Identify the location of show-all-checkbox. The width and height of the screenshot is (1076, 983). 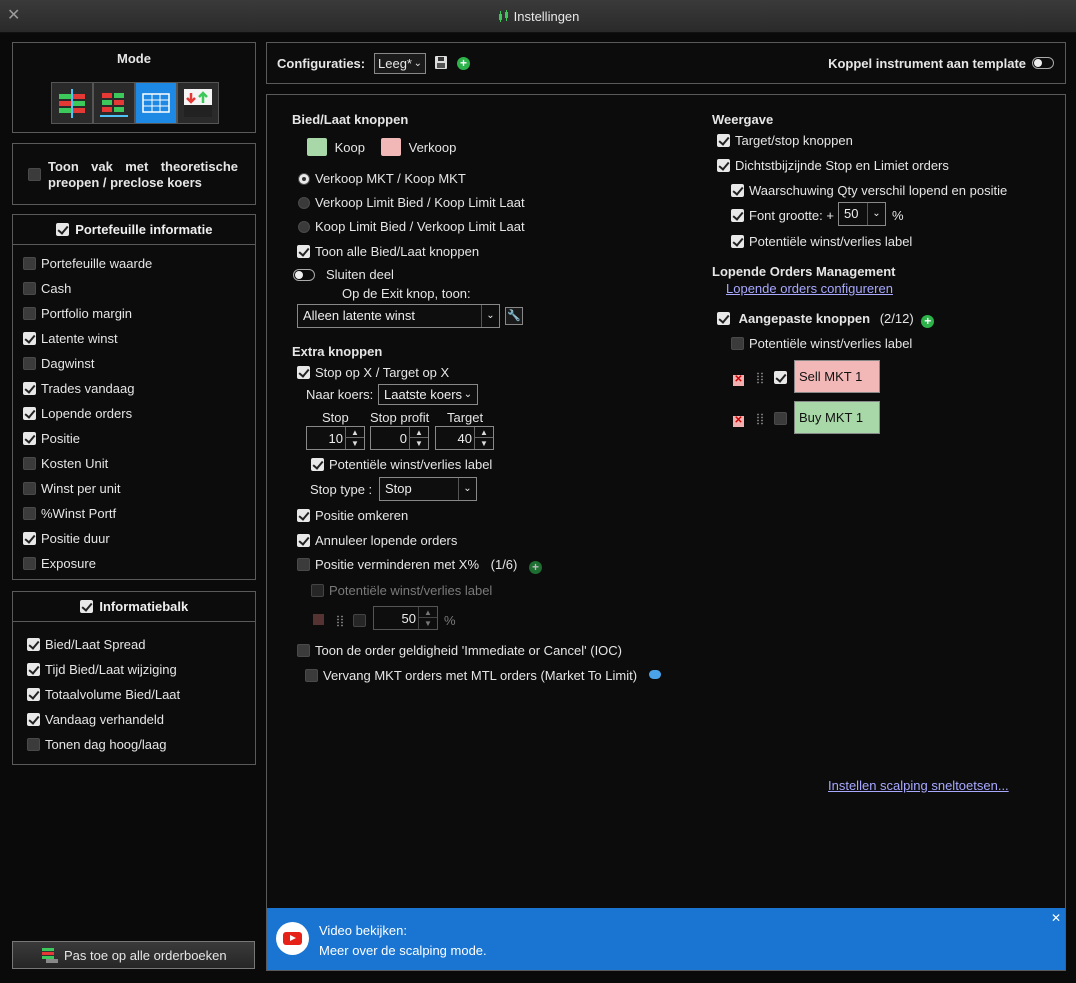
(303, 251).